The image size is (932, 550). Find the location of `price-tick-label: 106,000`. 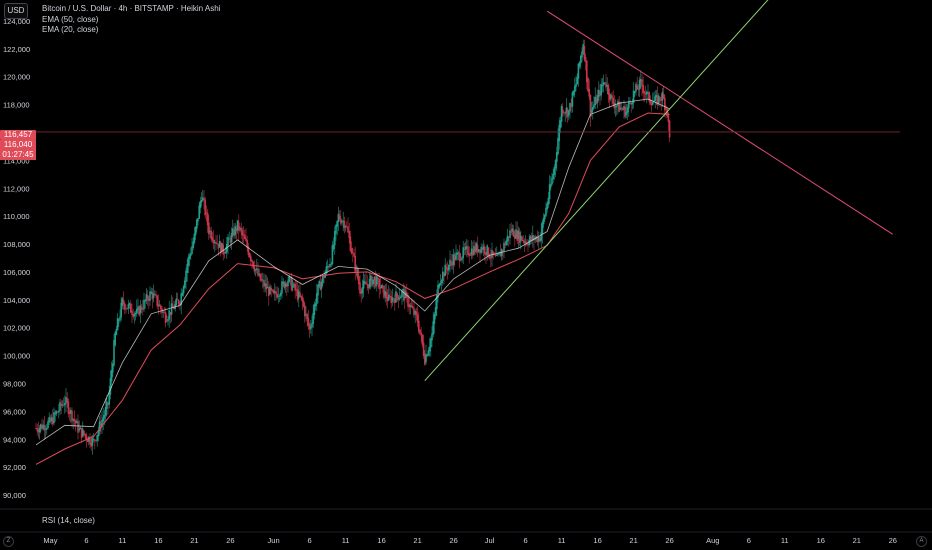

price-tick-label: 106,000 is located at coordinates (16, 272).